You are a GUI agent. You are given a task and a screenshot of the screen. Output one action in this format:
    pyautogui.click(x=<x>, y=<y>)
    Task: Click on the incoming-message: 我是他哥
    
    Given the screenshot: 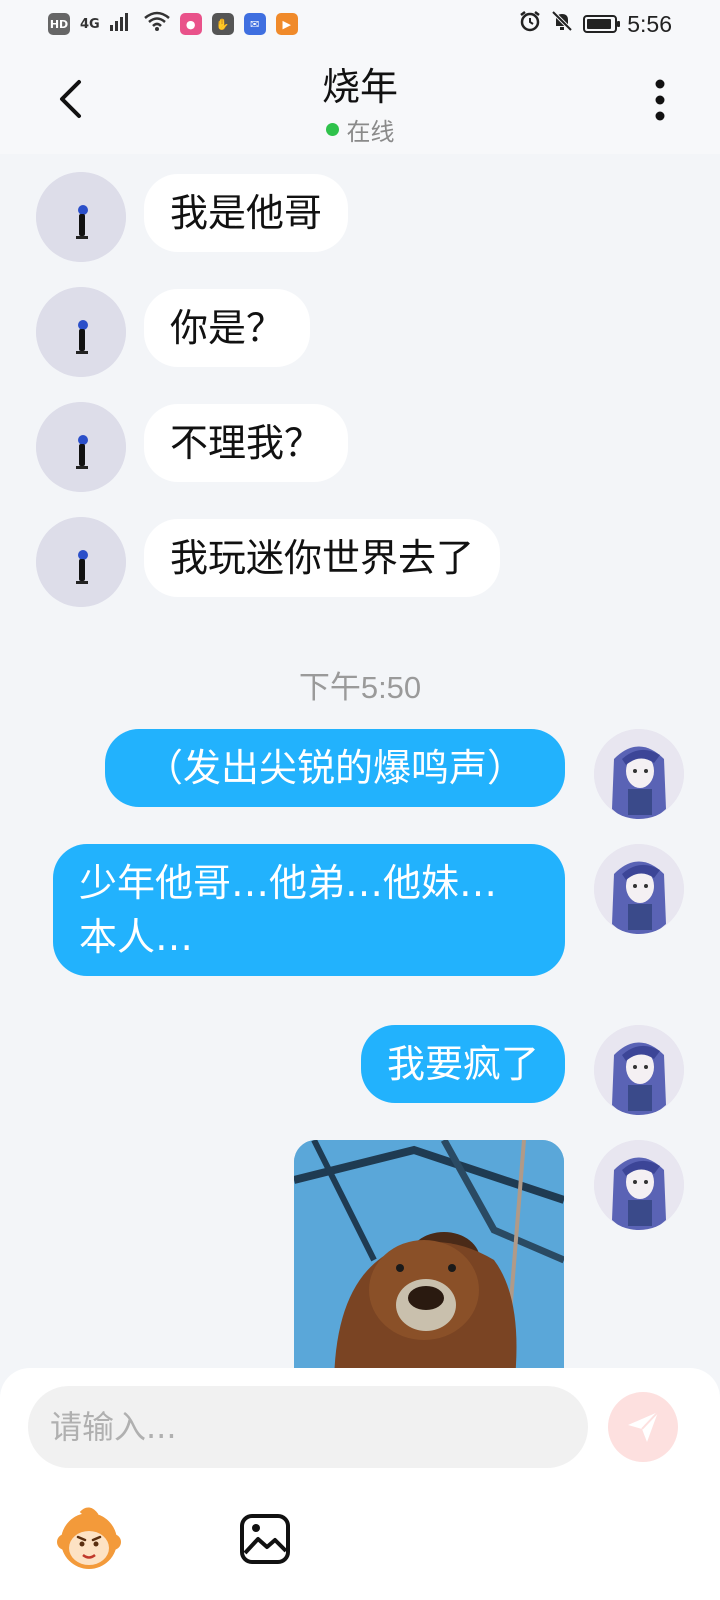 What is the action you would take?
    pyautogui.click(x=246, y=213)
    